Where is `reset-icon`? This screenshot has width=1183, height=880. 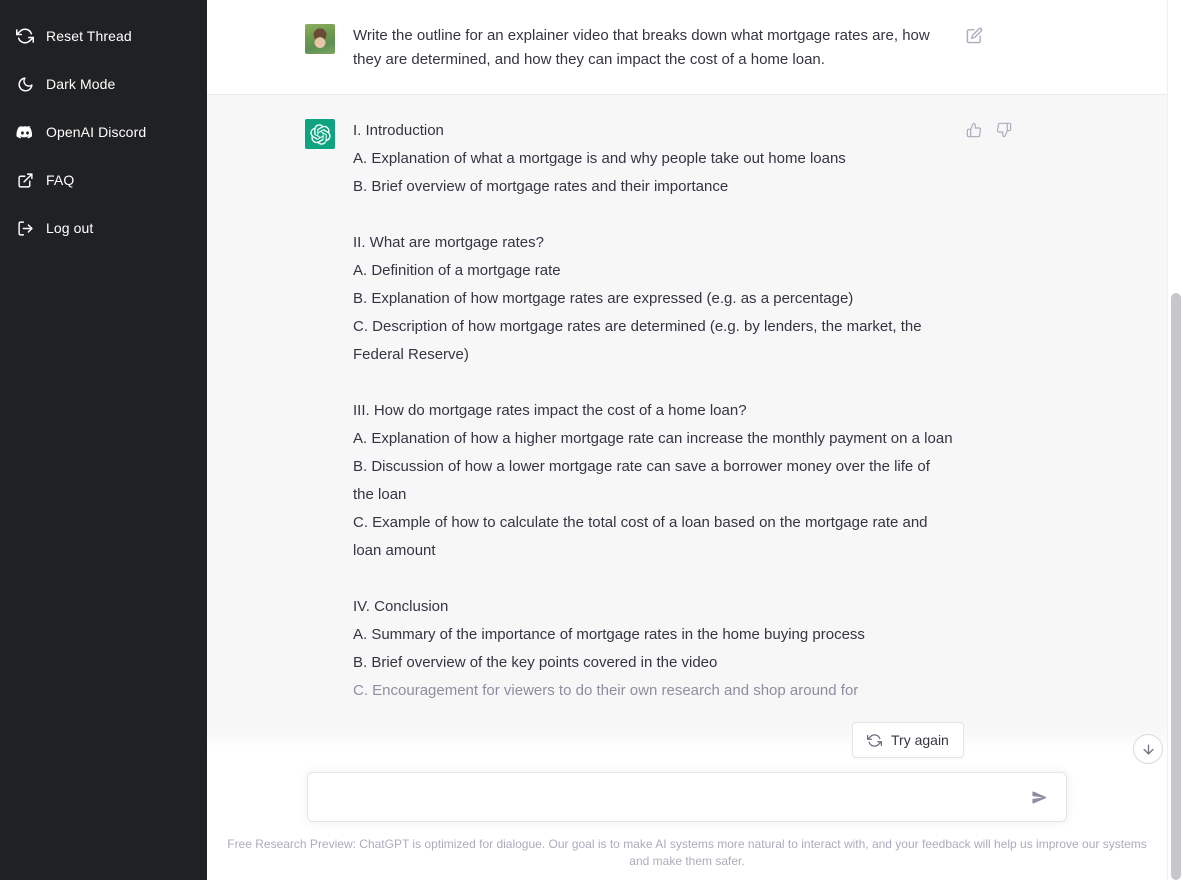
reset-icon is located at coordinates (25, 36).